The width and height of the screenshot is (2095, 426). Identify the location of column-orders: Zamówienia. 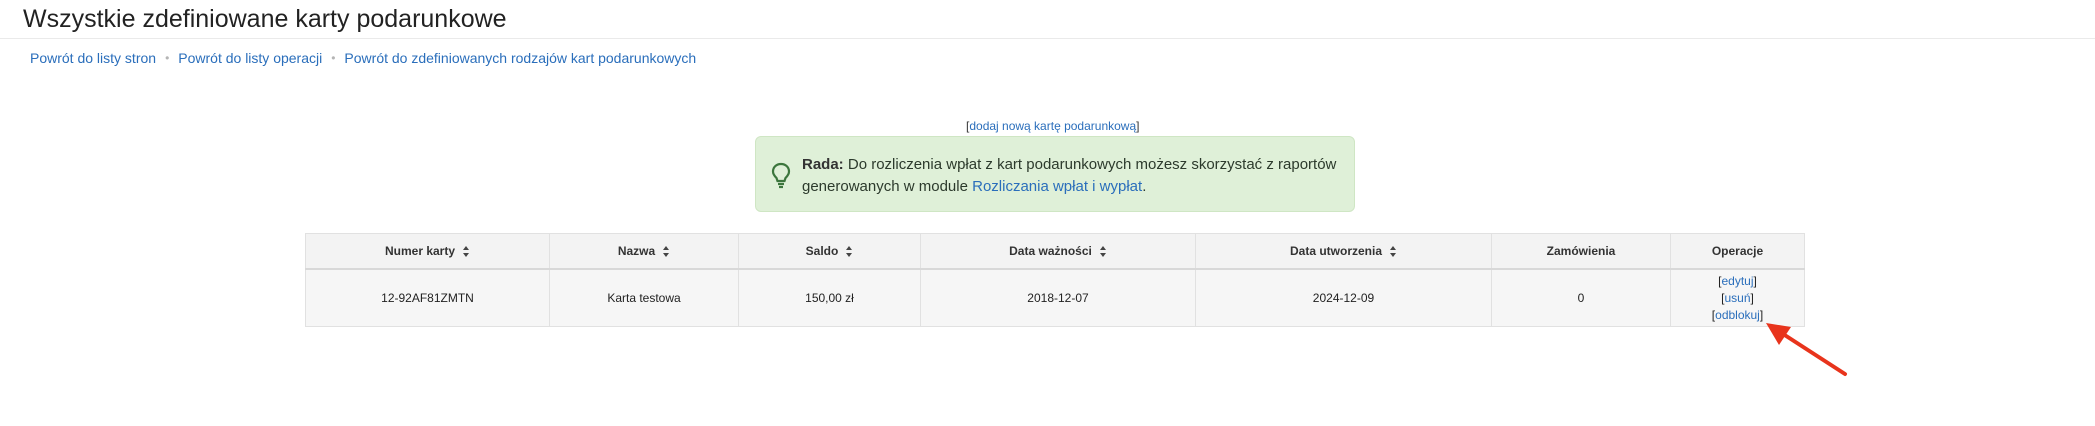
(1581, 251).